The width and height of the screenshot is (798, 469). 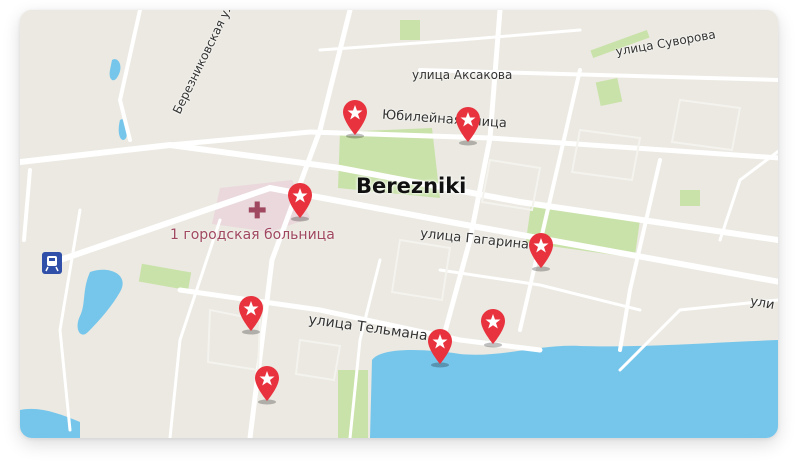 What do you see at coordinates (252, 235) in the screenshot?
I see `hospital-label: 1 городская больница` at bounding box center [252, 235].